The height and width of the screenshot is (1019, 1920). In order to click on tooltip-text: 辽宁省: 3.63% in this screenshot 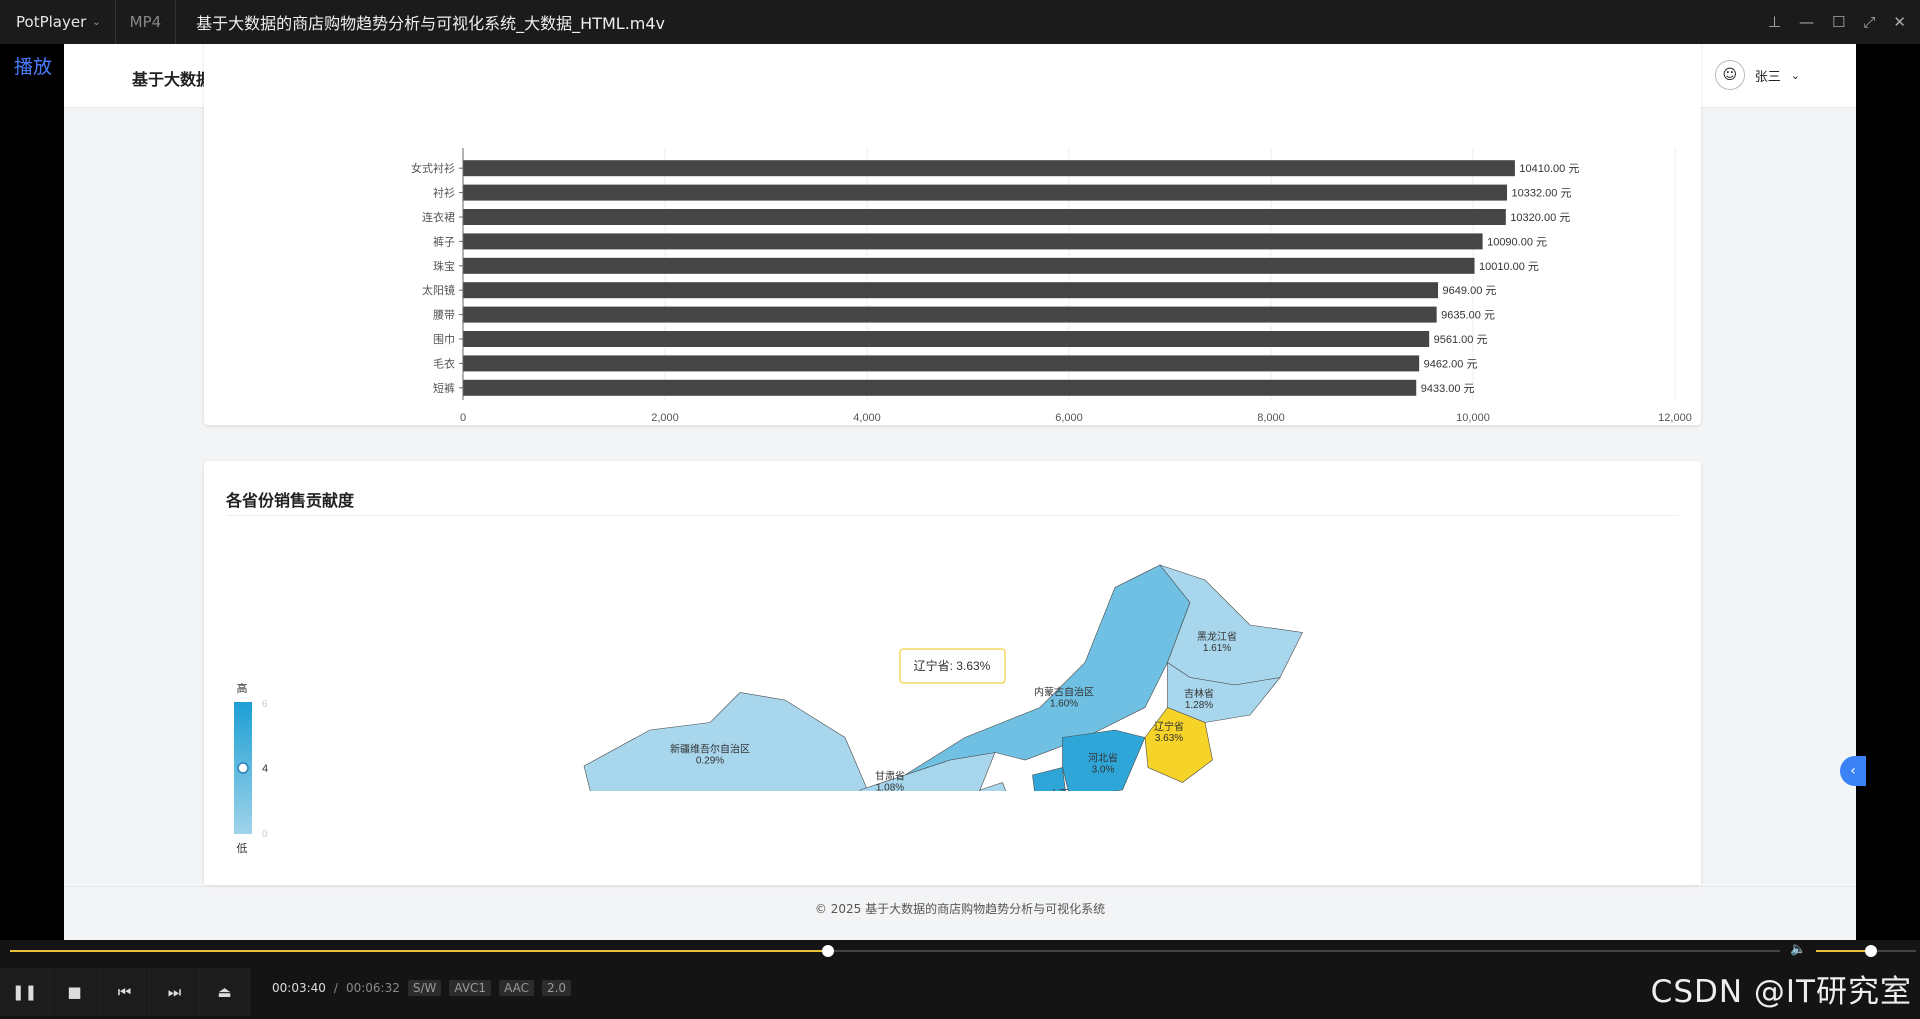, I will do `click(952, 665)`.